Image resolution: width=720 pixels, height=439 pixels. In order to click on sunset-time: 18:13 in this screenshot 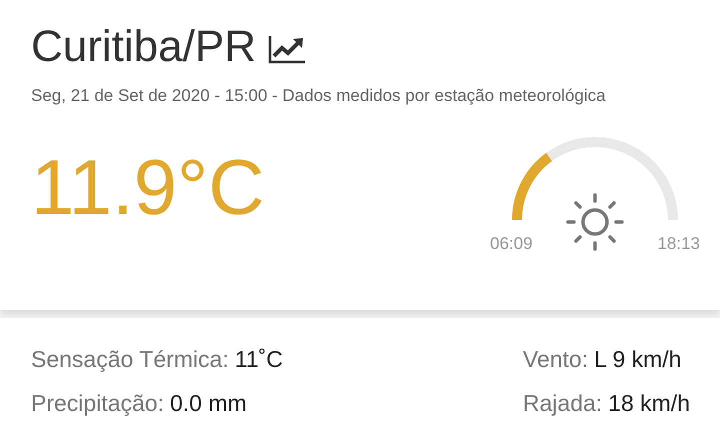, I will do `click(678, 243)`.